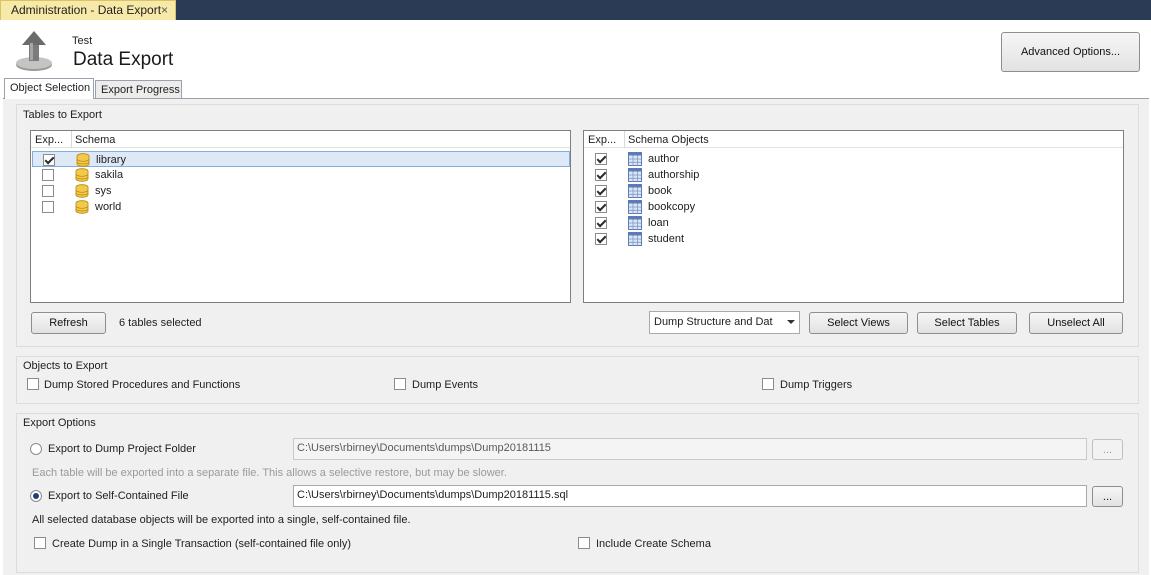 This screenshot has height=575, width=1151. Describe the element at coordinates (142, 385) in the screenshot. I see `dump-routines-label: Dump Stored Procedures and Functions` at that location.